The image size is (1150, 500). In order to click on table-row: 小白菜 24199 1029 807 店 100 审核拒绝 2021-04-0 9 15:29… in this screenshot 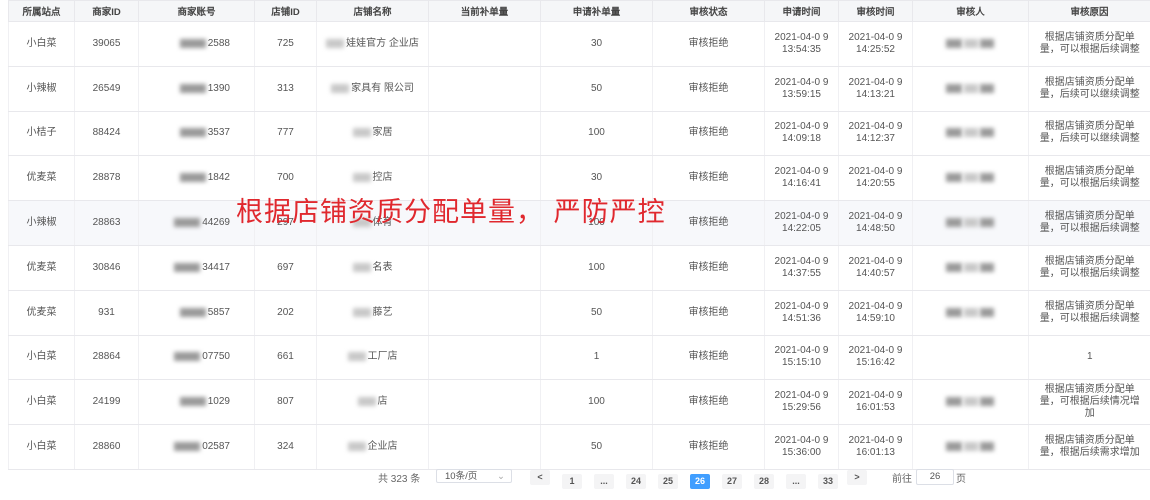, I will do `click(579, 402)`.